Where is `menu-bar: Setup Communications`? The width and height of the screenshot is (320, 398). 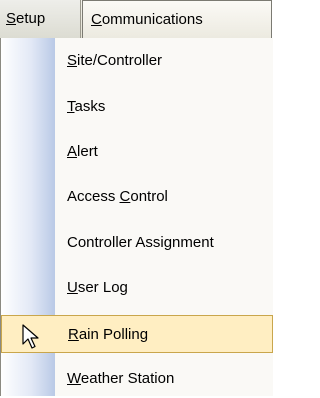 menu-bar: Setup Communications is located at coordinates (136, 19).